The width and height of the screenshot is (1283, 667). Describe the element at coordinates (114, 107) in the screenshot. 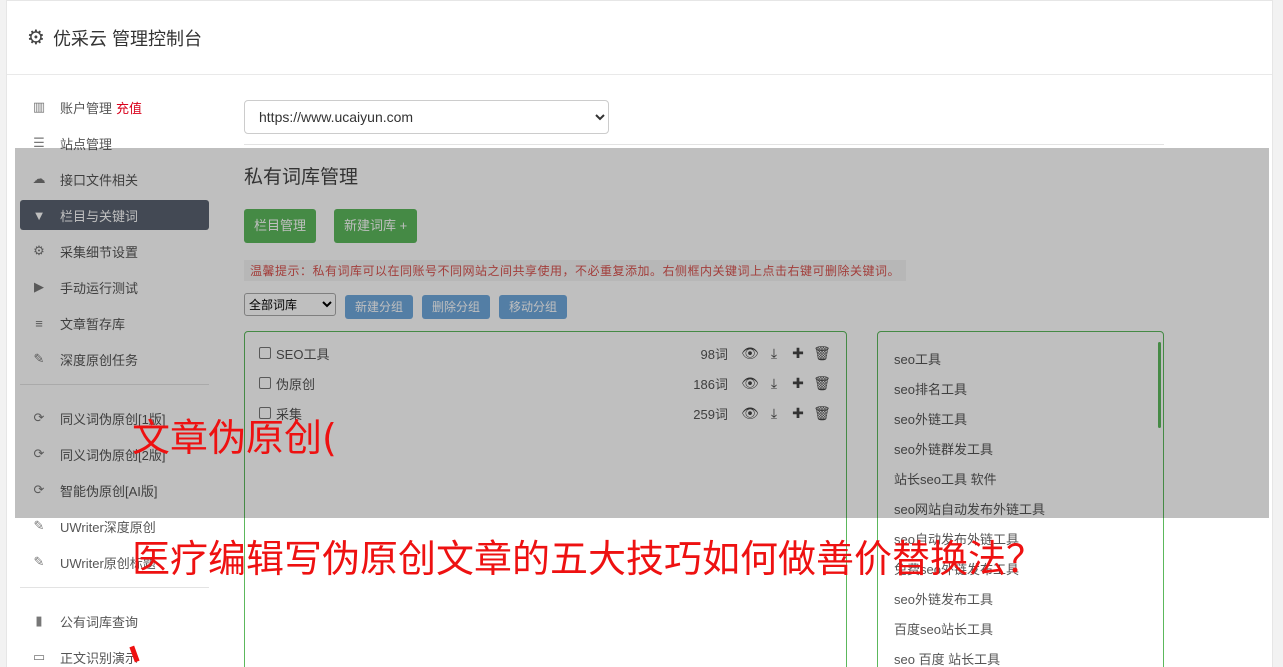

I see `sidebar-item-account: ▥ 账户管理 充值` at that location.